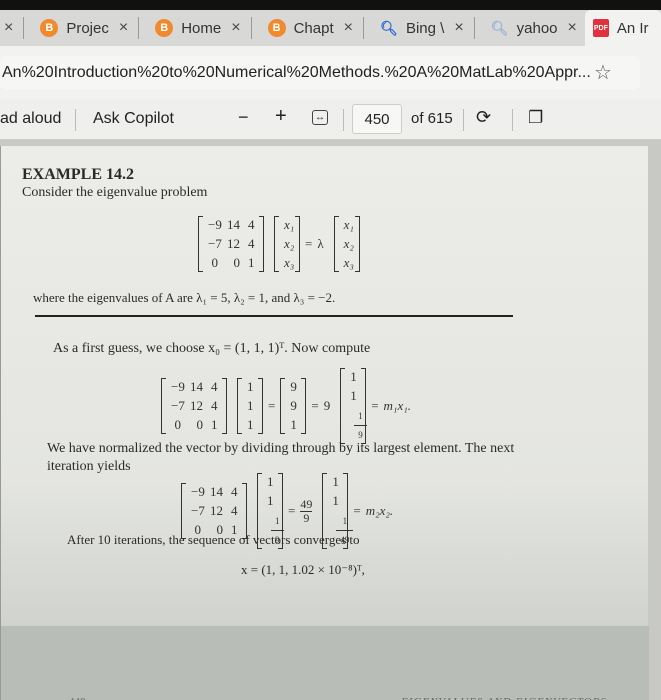  I want to click on tab-label: Home, so click(201, 28).